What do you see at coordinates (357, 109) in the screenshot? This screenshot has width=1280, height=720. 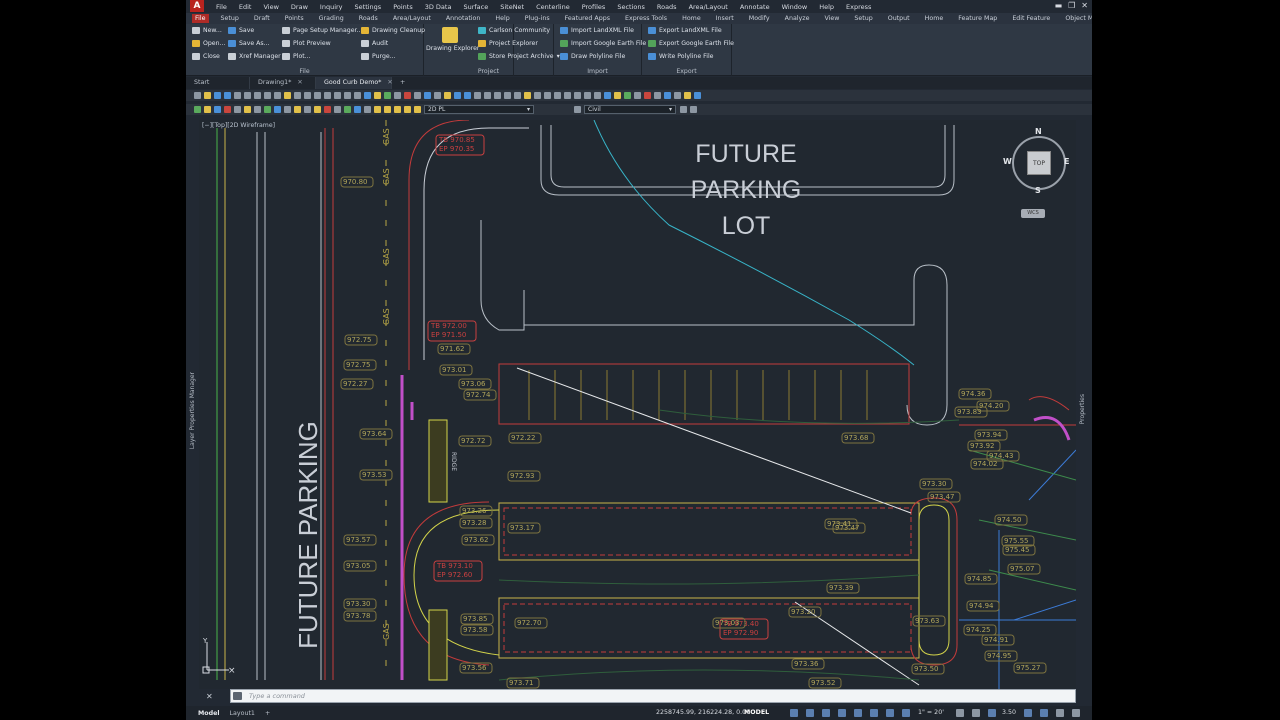 I see `layer-manager-icon` at bounding box center [357, 109].